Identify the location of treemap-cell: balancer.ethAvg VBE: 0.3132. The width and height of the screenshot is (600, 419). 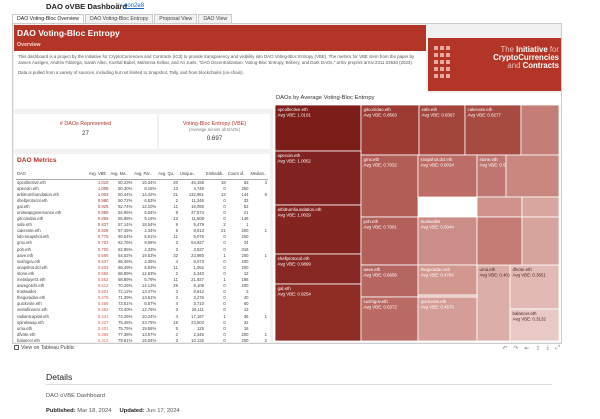
(534, 325).